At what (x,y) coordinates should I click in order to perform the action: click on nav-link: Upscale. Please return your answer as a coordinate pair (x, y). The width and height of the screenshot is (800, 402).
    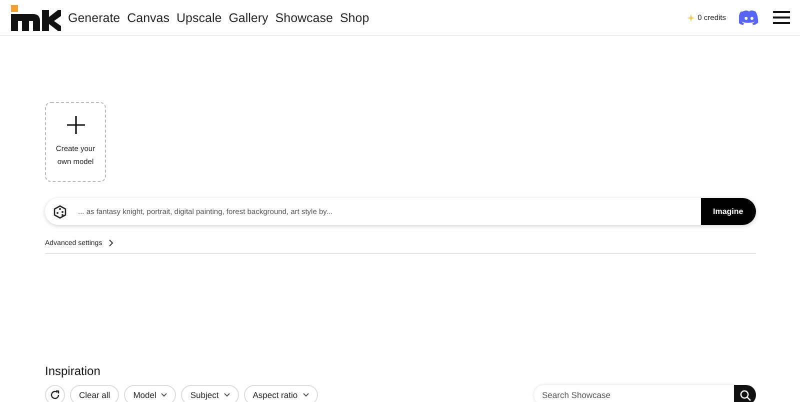
    Looking at the image, I should click on (199, 17).